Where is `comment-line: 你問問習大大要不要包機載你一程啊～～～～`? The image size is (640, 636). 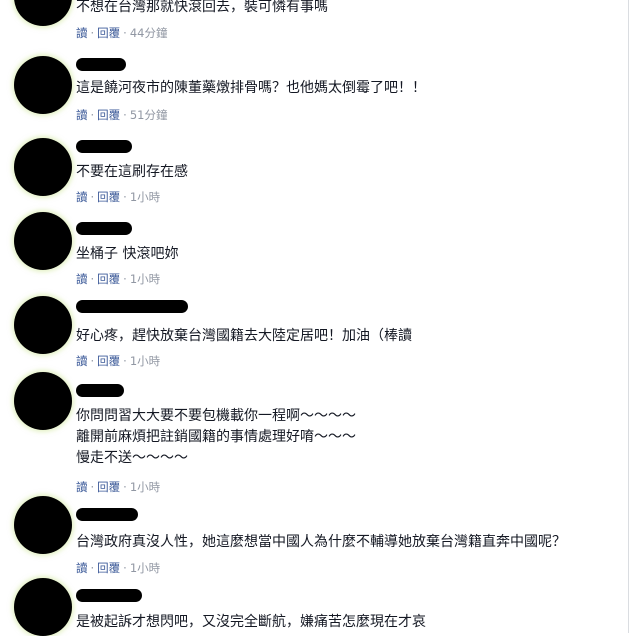 comment-line: 你問問習大大要不要包機載你一程啊～～～～ is located at coordinates (216, 416).